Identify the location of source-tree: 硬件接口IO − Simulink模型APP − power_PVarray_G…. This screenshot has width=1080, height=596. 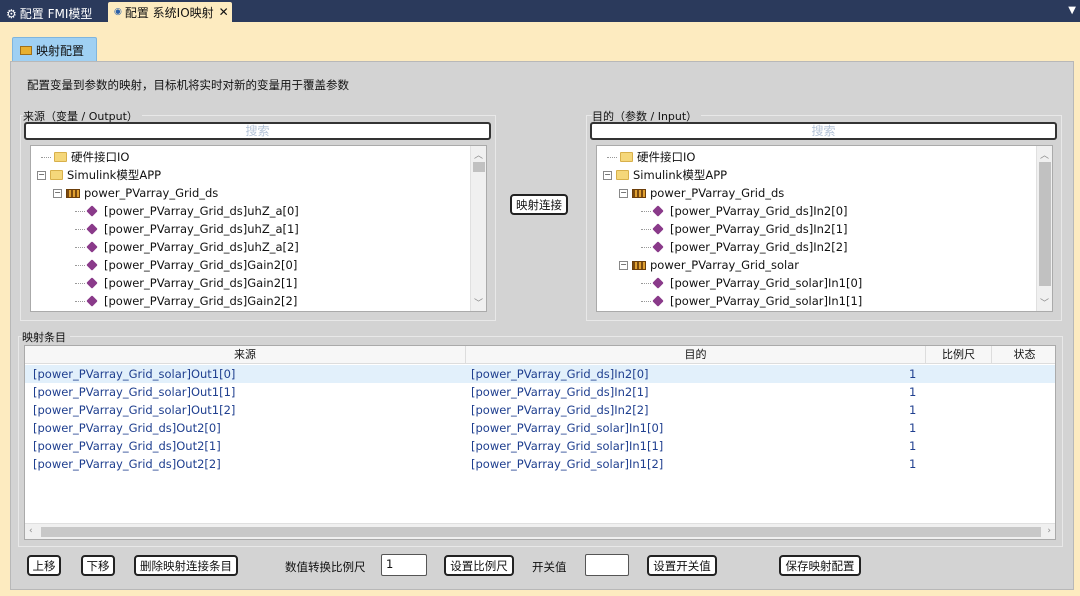
(258, 228).